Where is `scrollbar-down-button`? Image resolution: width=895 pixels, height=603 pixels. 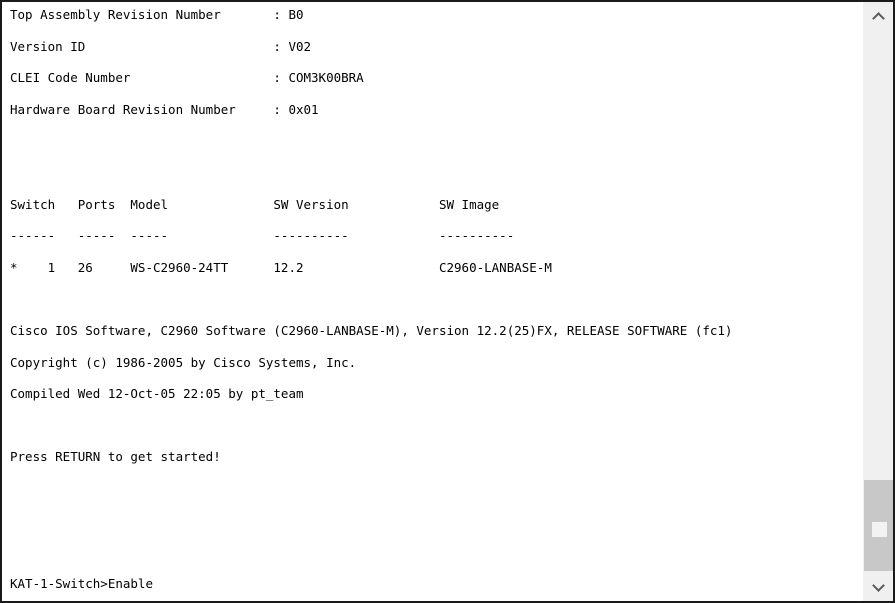
scrollbar-down-button is located at coordinates (878, 586).